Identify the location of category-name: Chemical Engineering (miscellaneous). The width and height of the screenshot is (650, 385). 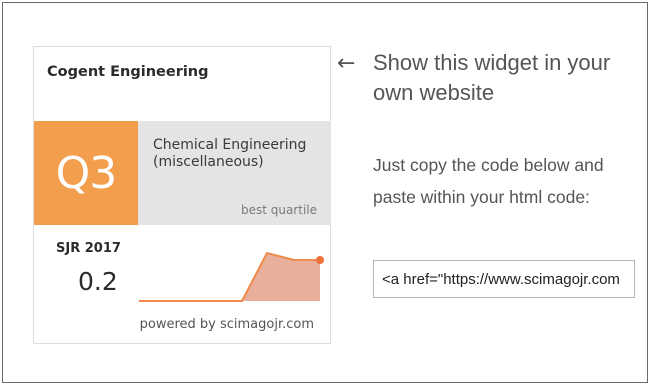
(230, 153).